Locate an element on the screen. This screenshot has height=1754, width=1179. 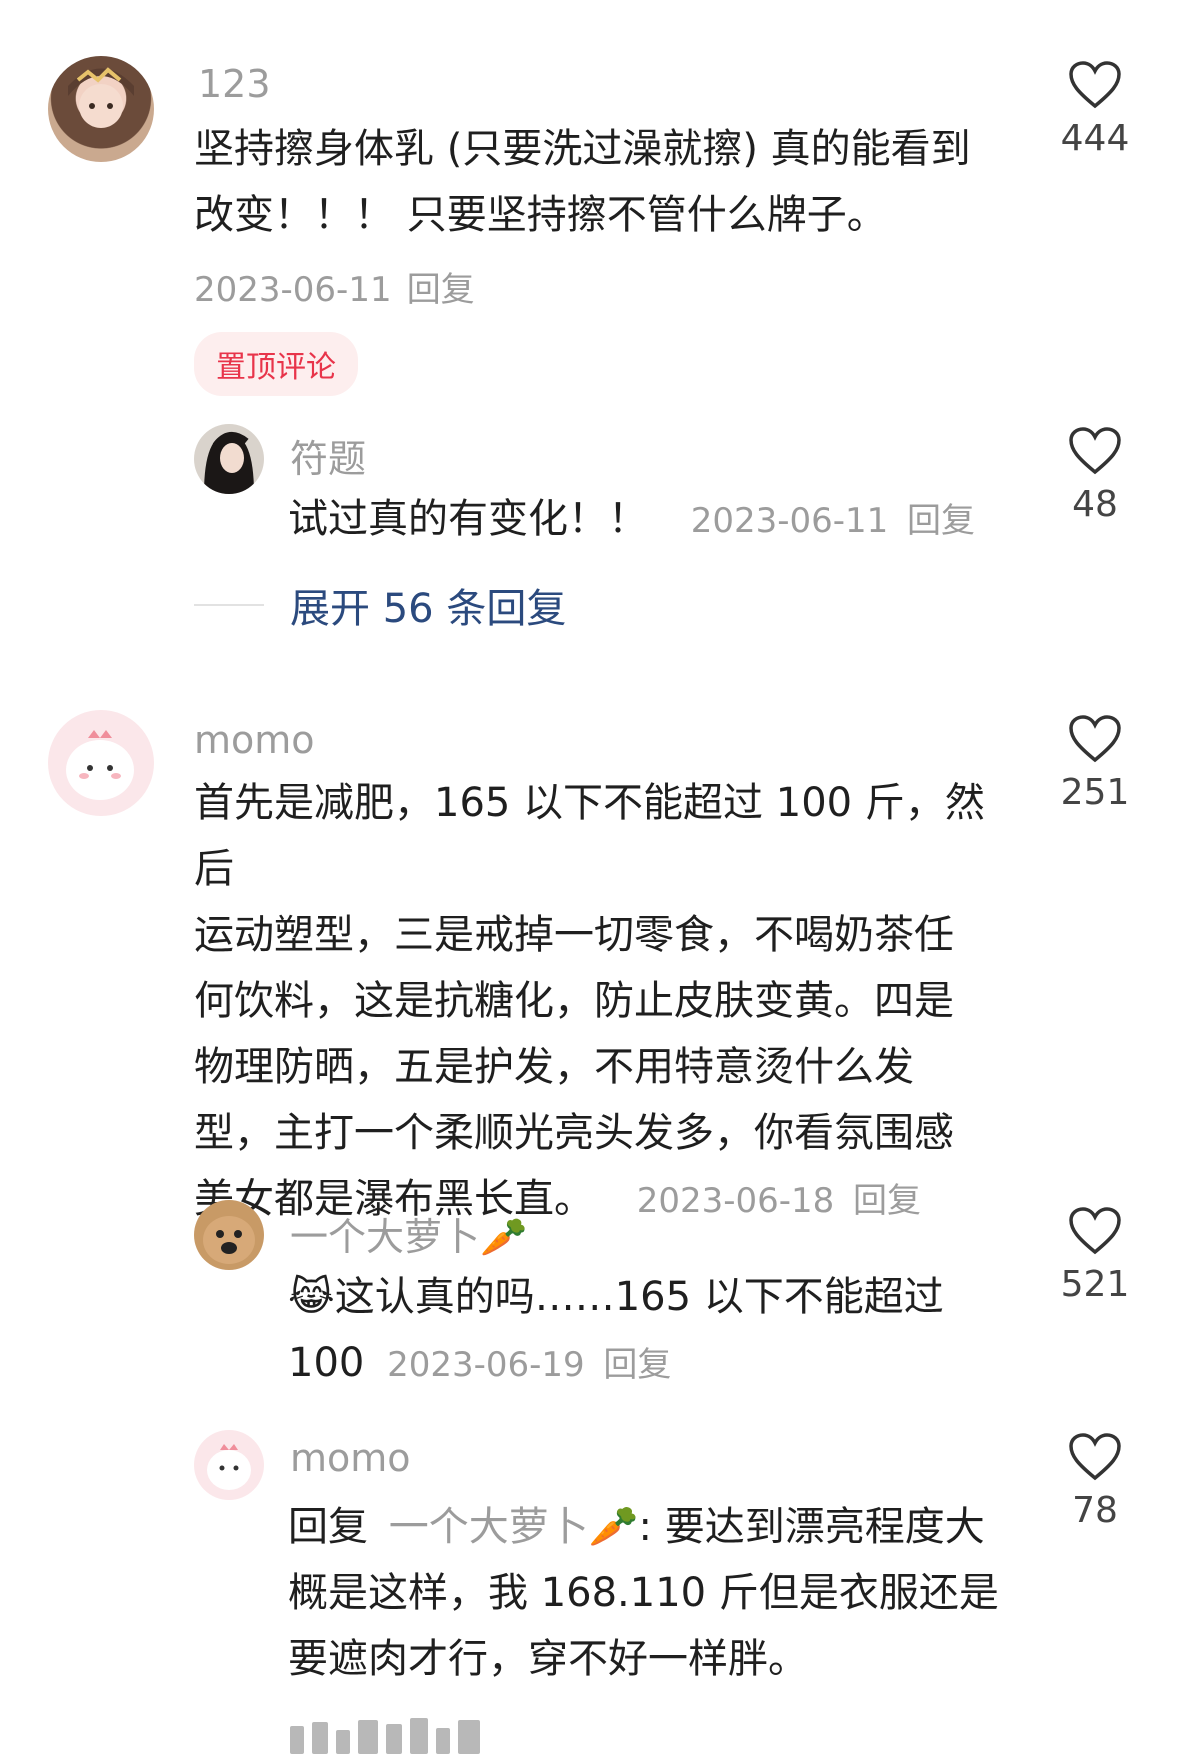
comment-line: 坚持擦身体乳 (只要洗过澡就擦) 真的能看到 is located at coordinates (582, 149).